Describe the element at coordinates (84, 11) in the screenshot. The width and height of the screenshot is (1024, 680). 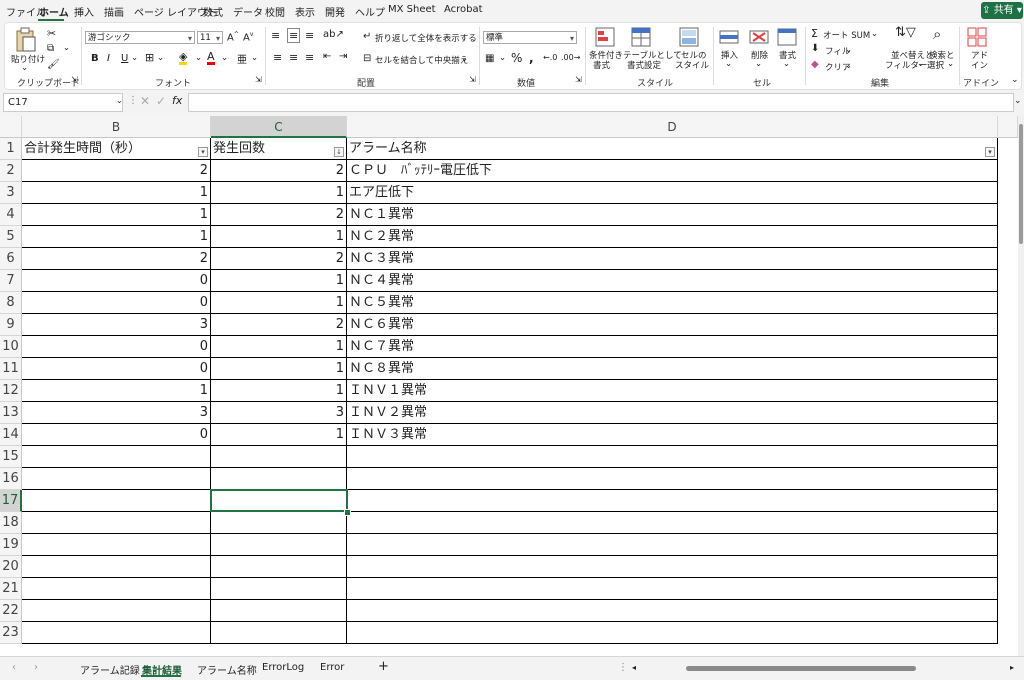
I see `tab-insert: 挿入` at that location.